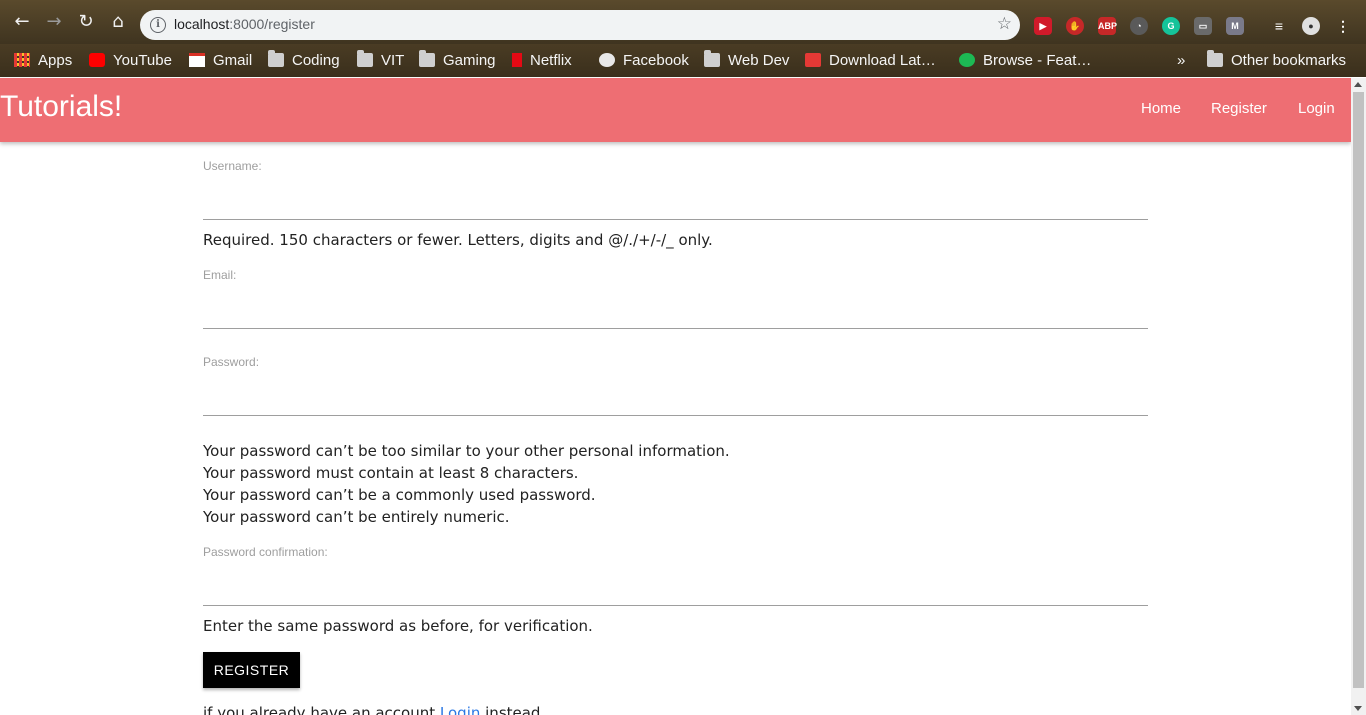 The image size is (1366, 715). I want to click on bookmarks-overflow-icon: », so click(1181, 61).